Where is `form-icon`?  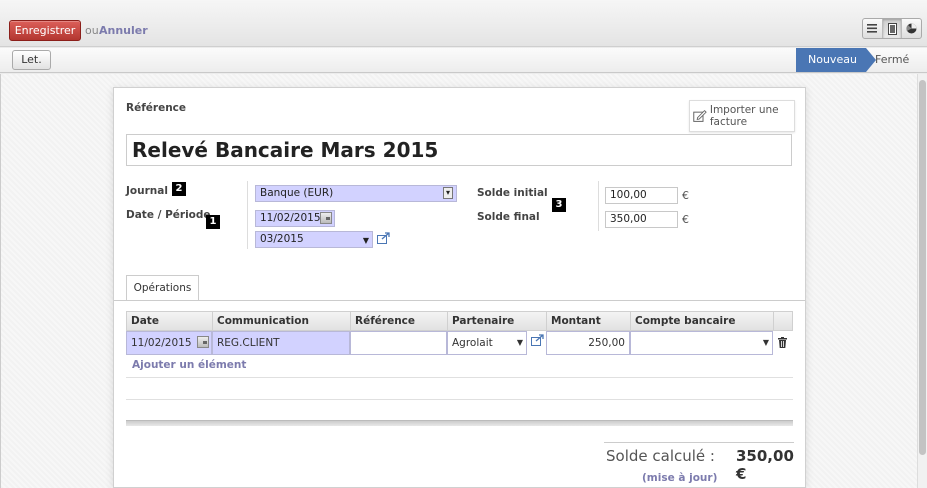
form-icon is located at coordinates (892, 28).